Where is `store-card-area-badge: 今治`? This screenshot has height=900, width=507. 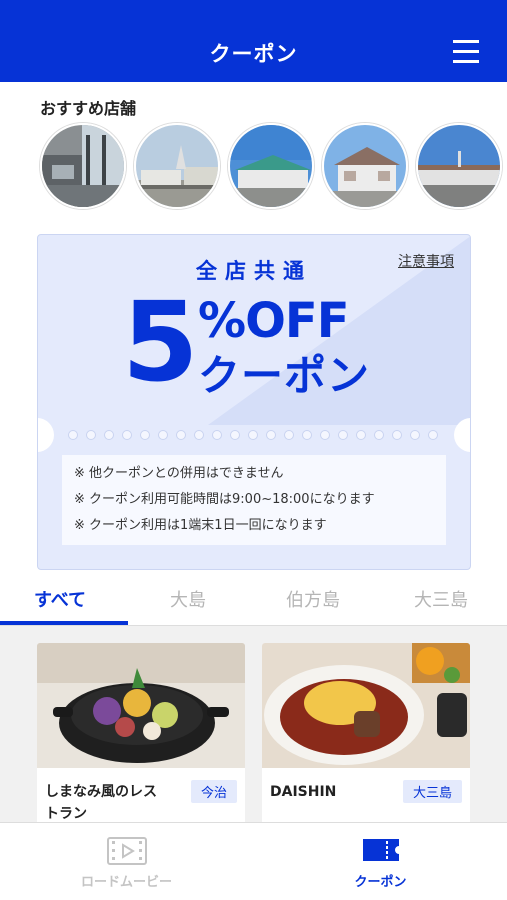
store-card-area-badge: 今治 is located at coordinates (213, 791).